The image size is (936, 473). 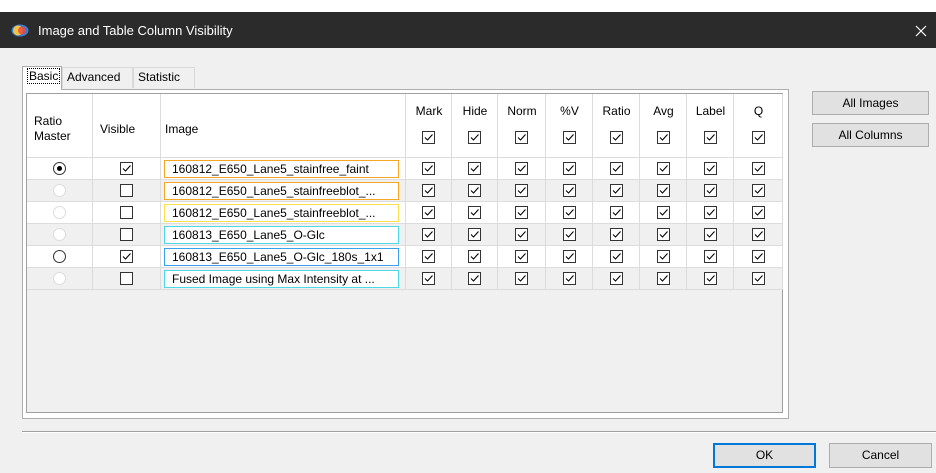 What do you see at coordinates (428, 137) in the screenshot?
I see `header-mark-checkbox` at bounding box center [428, 137].